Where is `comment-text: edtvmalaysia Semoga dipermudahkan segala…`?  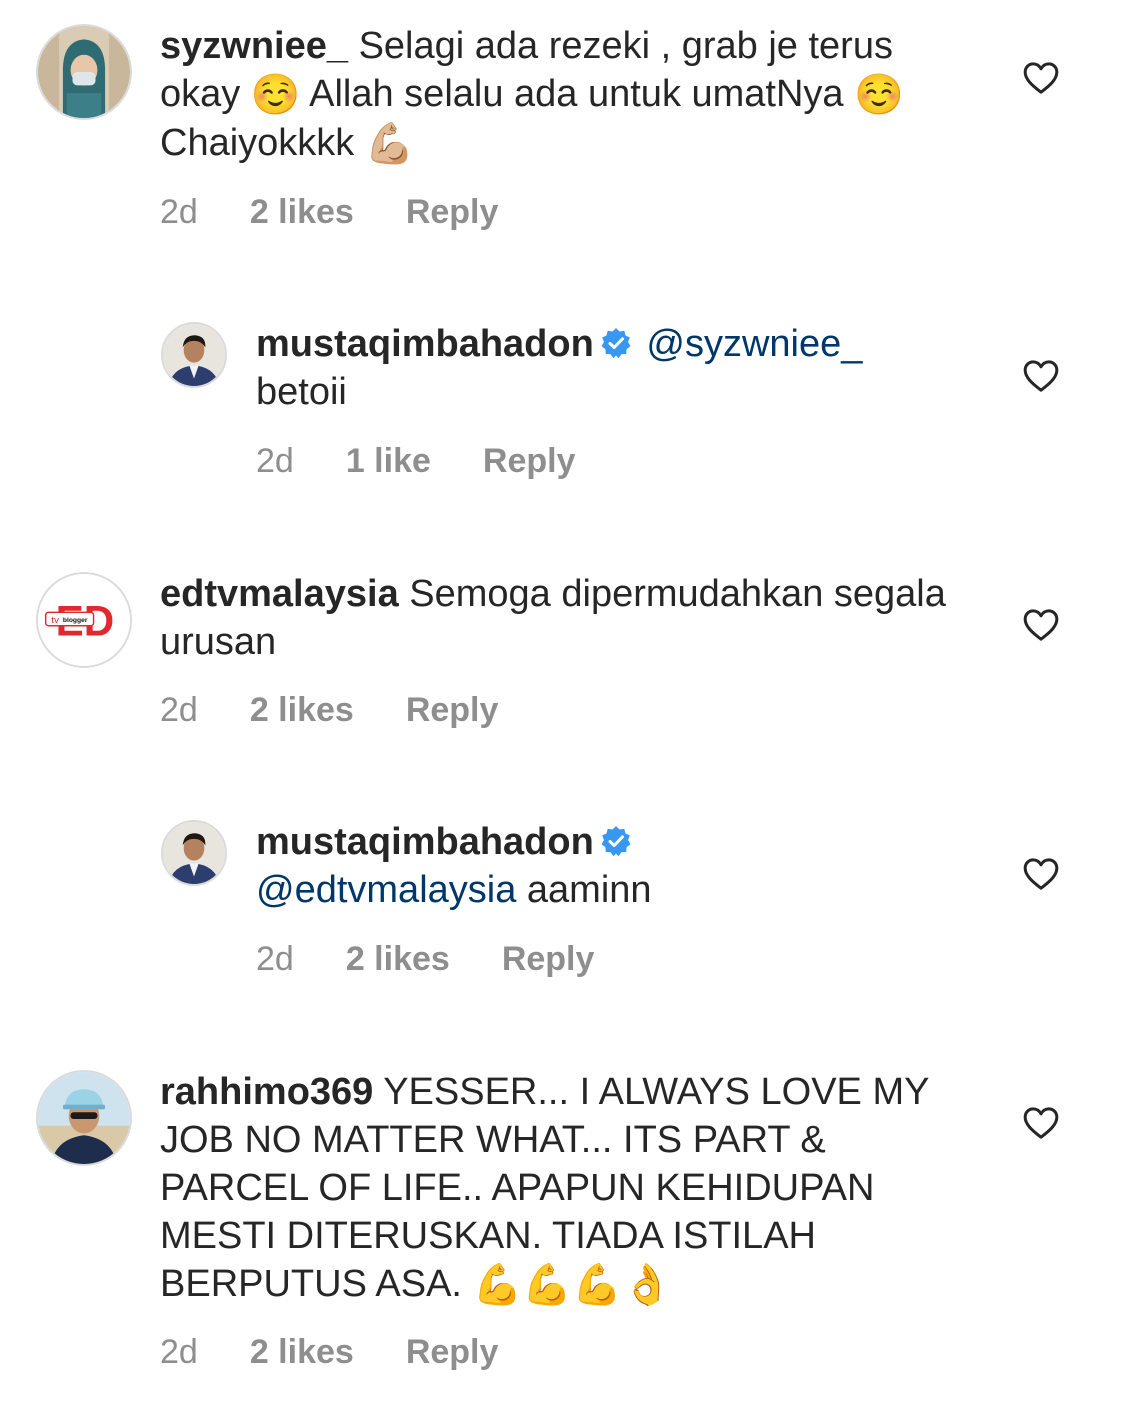
comment-text: edtvmalaysia Semoga dipermudahkan segala… is located at coordinates (570, 618).